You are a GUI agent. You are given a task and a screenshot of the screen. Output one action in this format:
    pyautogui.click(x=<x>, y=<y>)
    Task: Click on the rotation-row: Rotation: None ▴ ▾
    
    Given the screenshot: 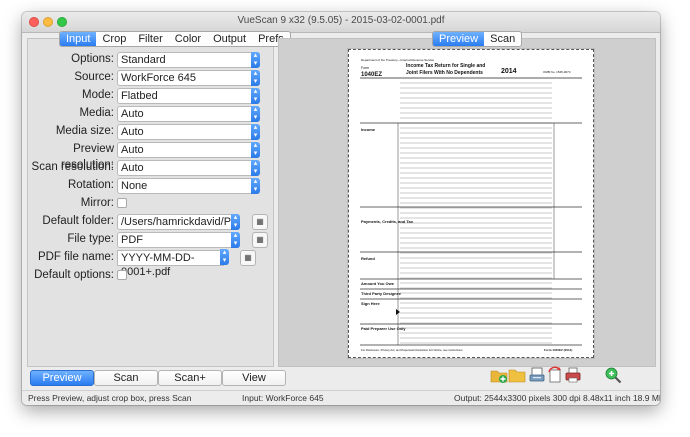 What is the action you would take?
    pyautogui.click(x=150, y=186)
    